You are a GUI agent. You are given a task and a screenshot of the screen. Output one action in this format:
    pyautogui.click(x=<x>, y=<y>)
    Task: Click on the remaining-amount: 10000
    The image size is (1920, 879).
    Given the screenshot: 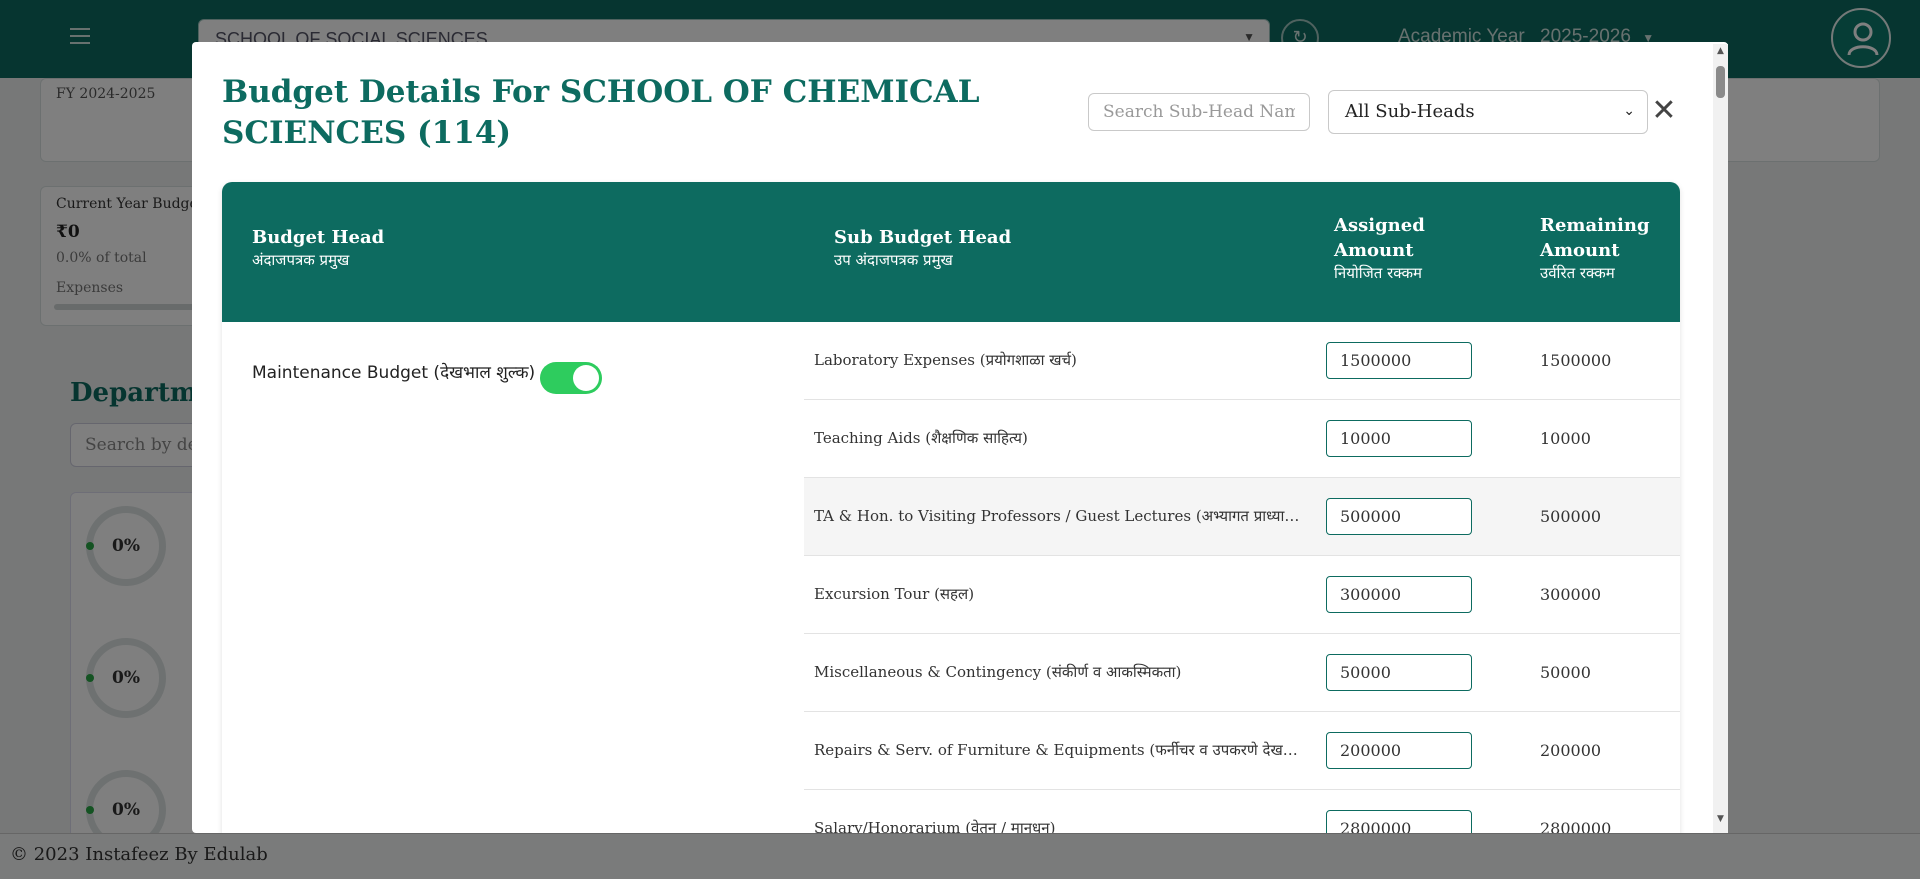 What is the action you would take?
    pyautogui.click(x=1565, y=438)
    